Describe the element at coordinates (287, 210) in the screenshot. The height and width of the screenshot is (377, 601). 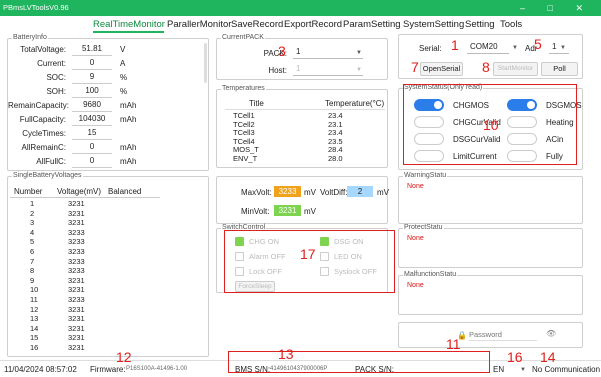
I see `min-volt-value: 3231` at that location.